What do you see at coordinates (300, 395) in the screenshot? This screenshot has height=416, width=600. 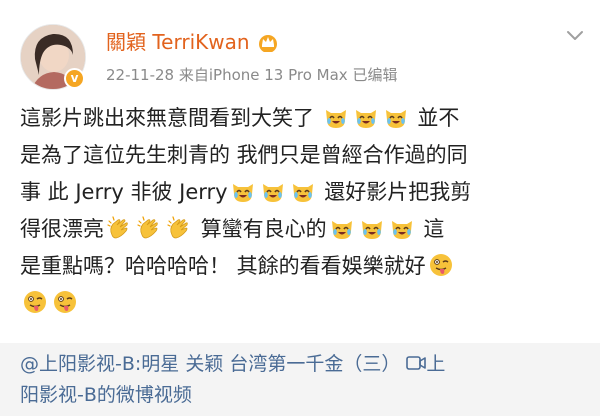 I see `shared-link-line: 阳影视-B的微博视频` at bounding box center [300, 395].